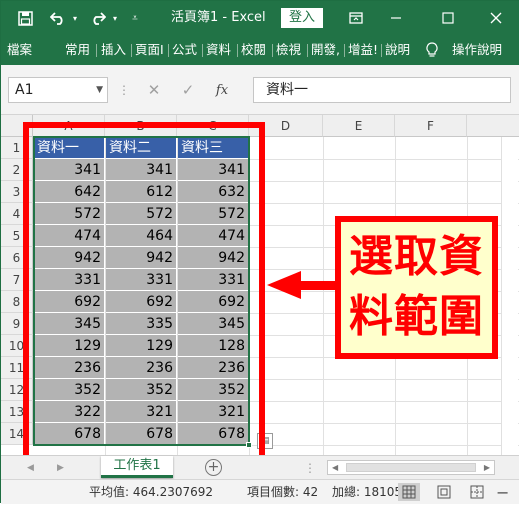 The height and width of the screenshot is (505, 519). What do you see at coordinates (432, 50) in the screenshot?
I see `lightbulb-icon` at bounding box center [432, 50].